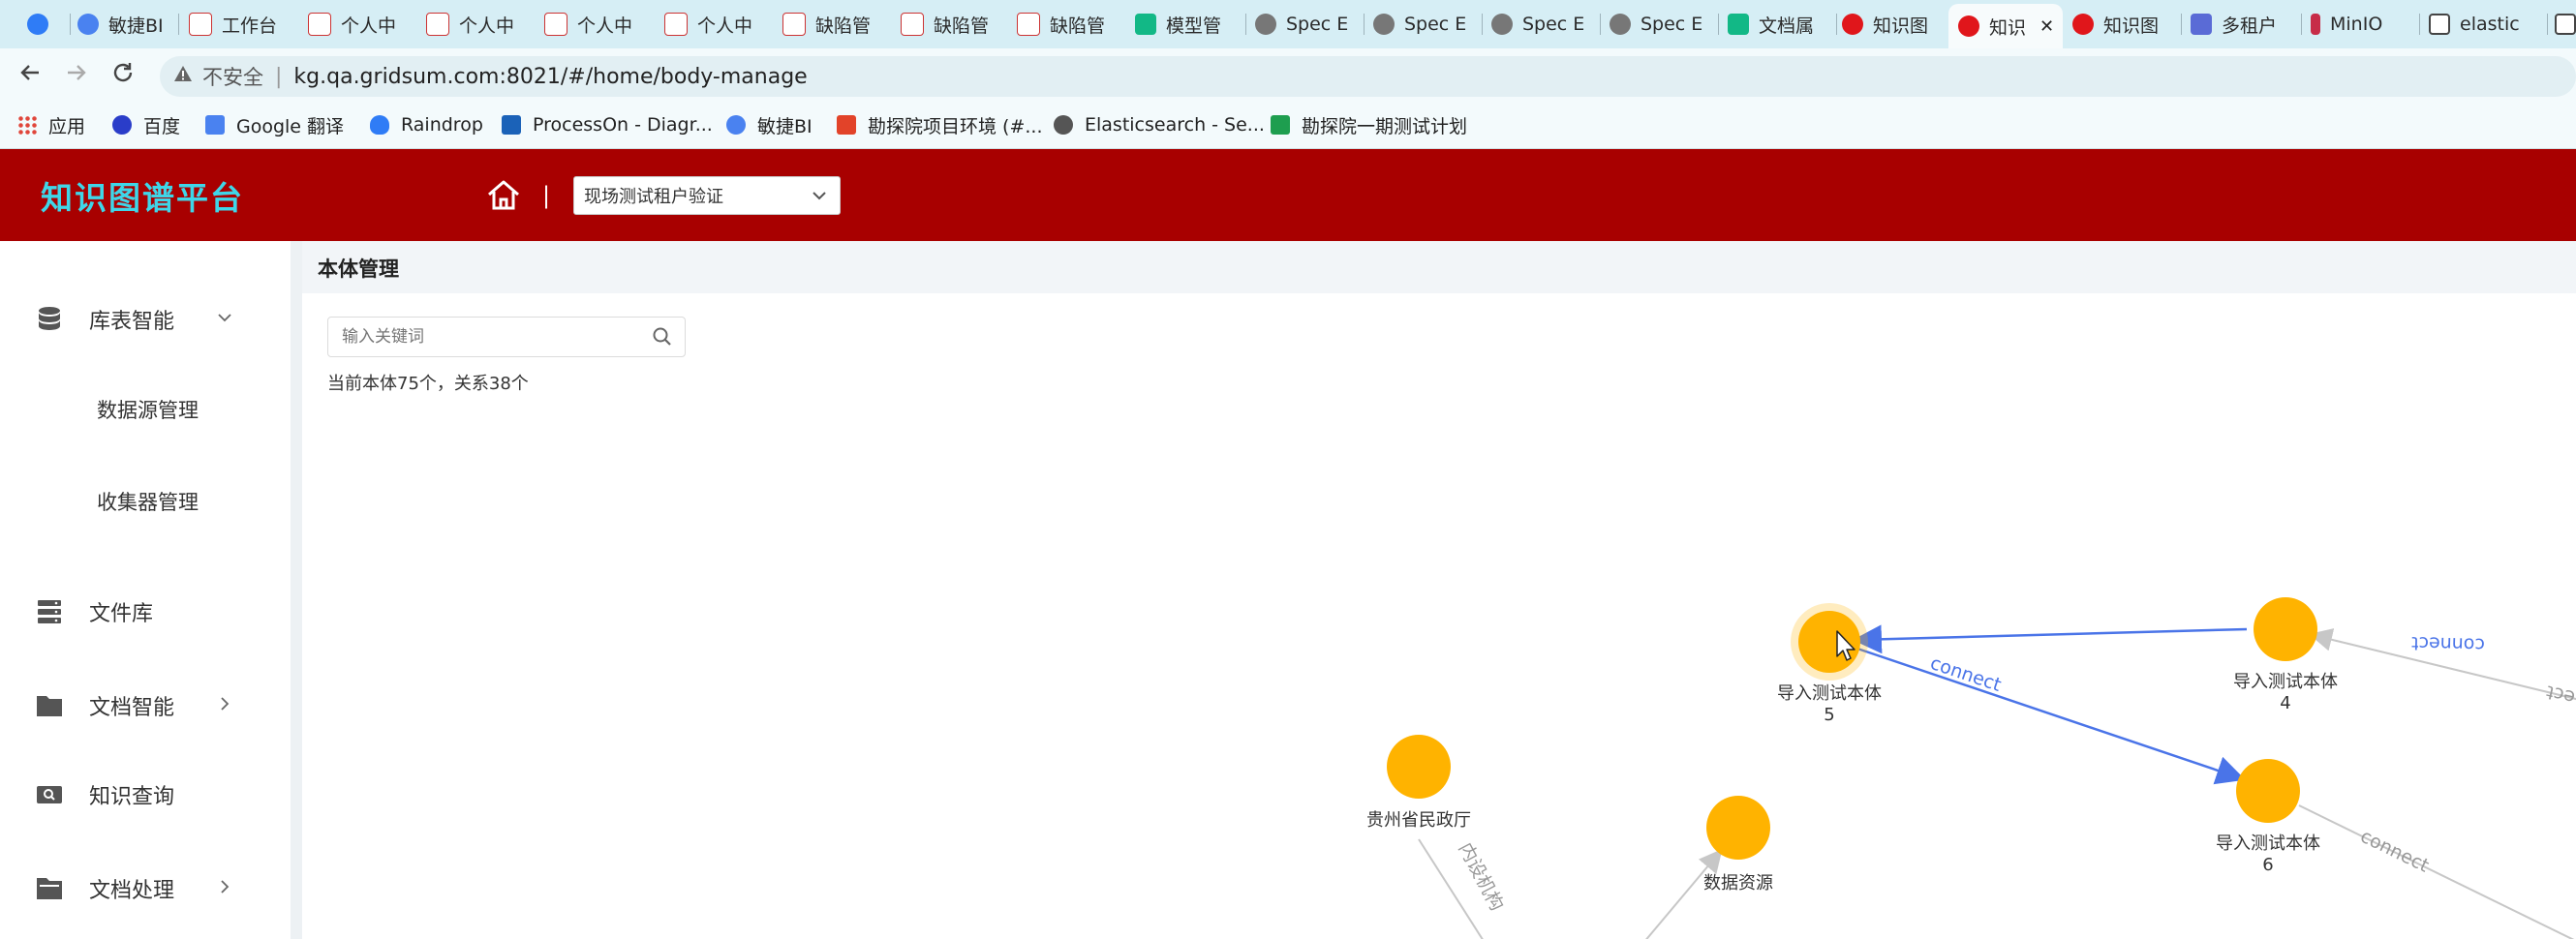 This screenshot has width=2576, height=939. Describe the element at coordinates (215, 125) in the screenshot. I see `translate-icon` at that location.